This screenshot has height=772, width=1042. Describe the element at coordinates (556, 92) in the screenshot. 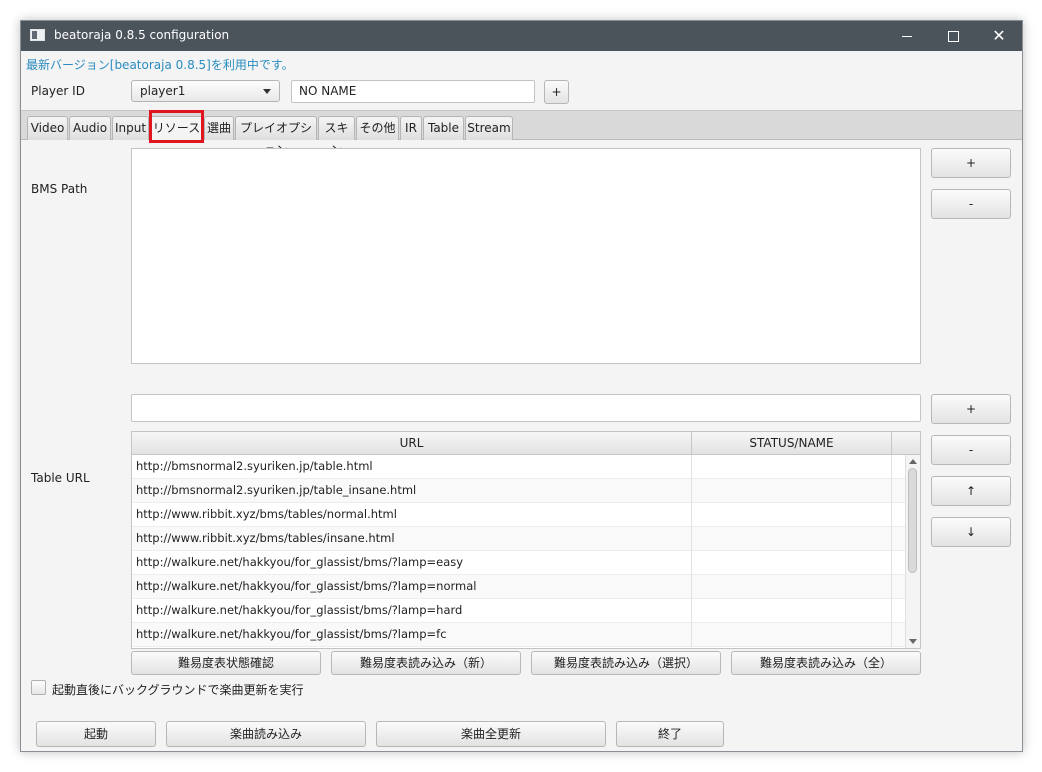

I see `add-player-button: +` at that location.